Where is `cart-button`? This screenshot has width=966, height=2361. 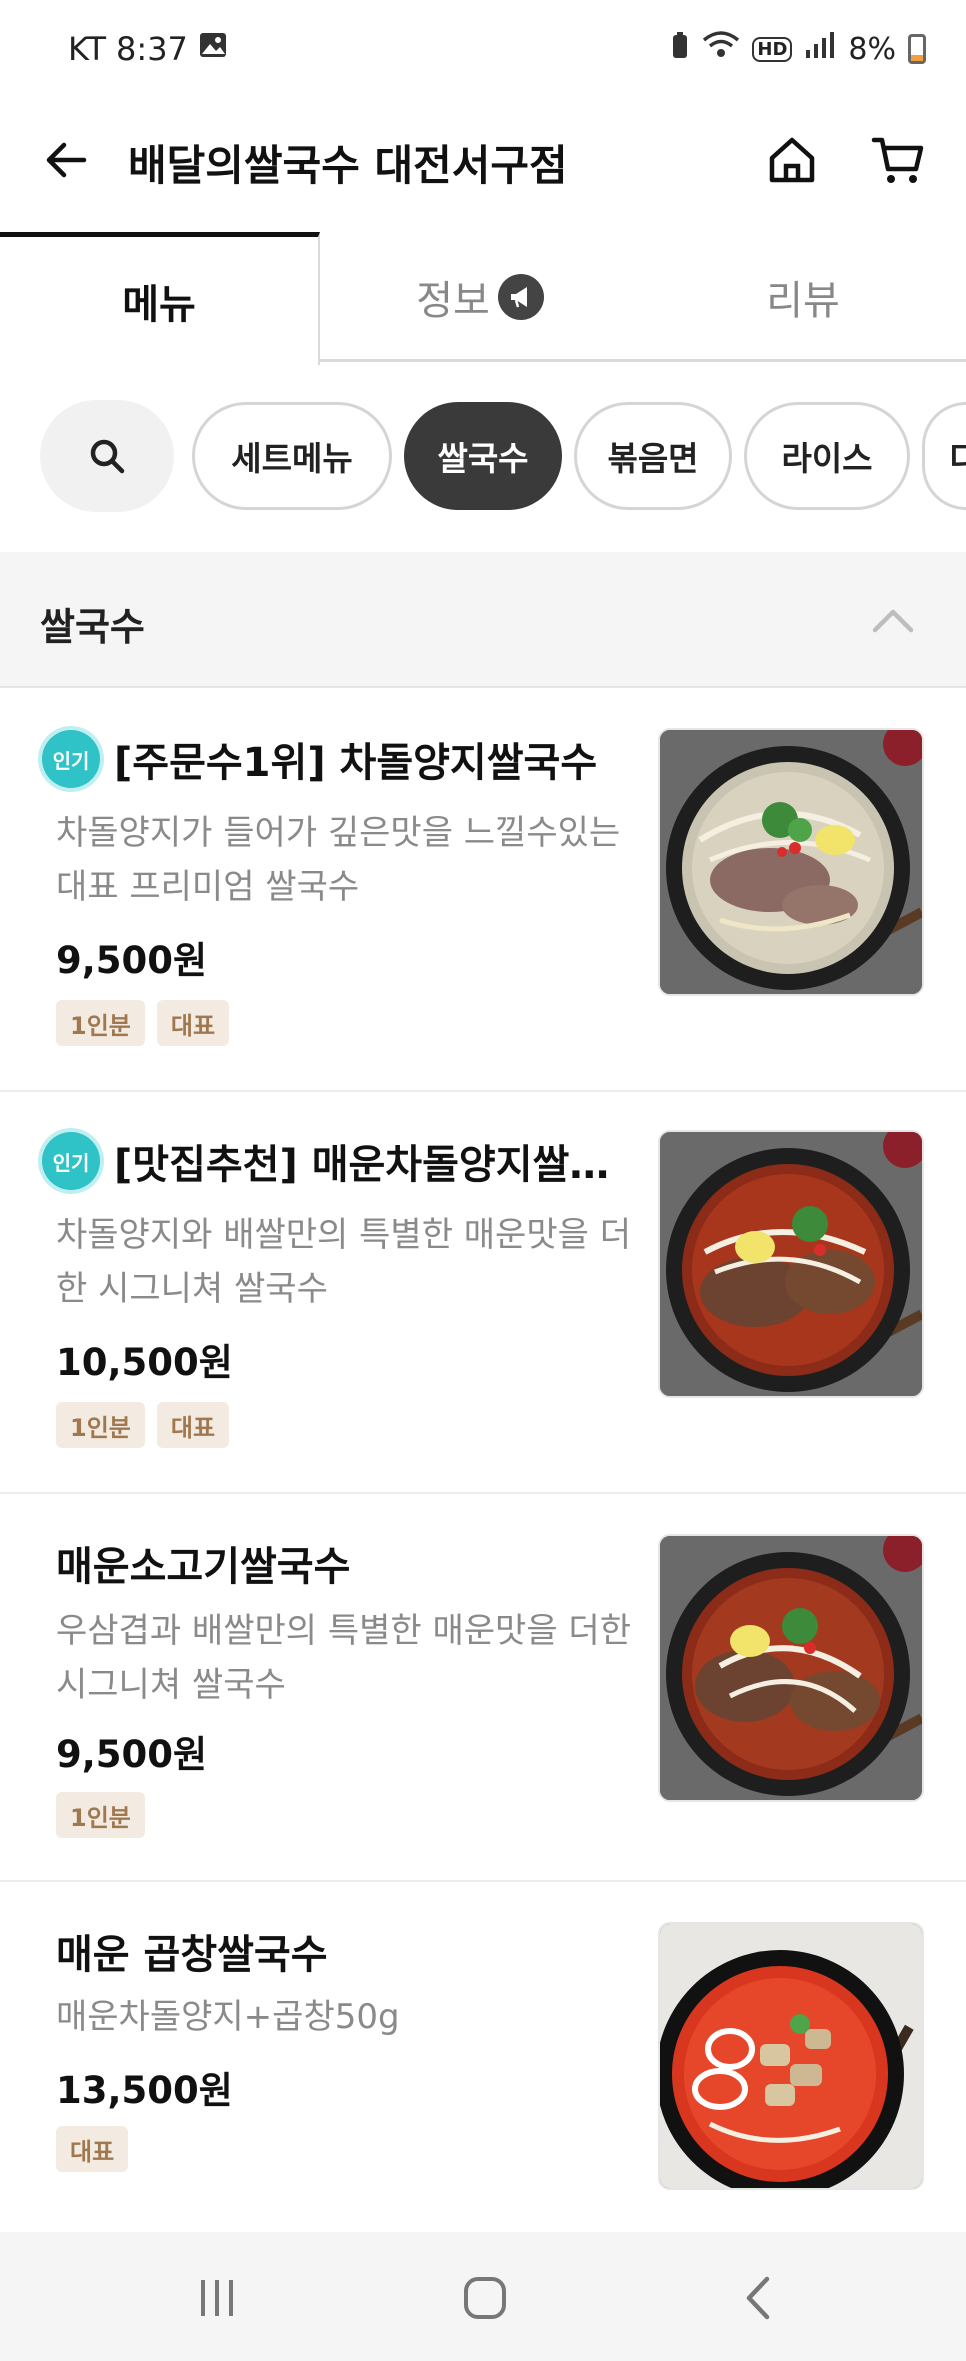
cart-button is located at coordinates (898, 160).